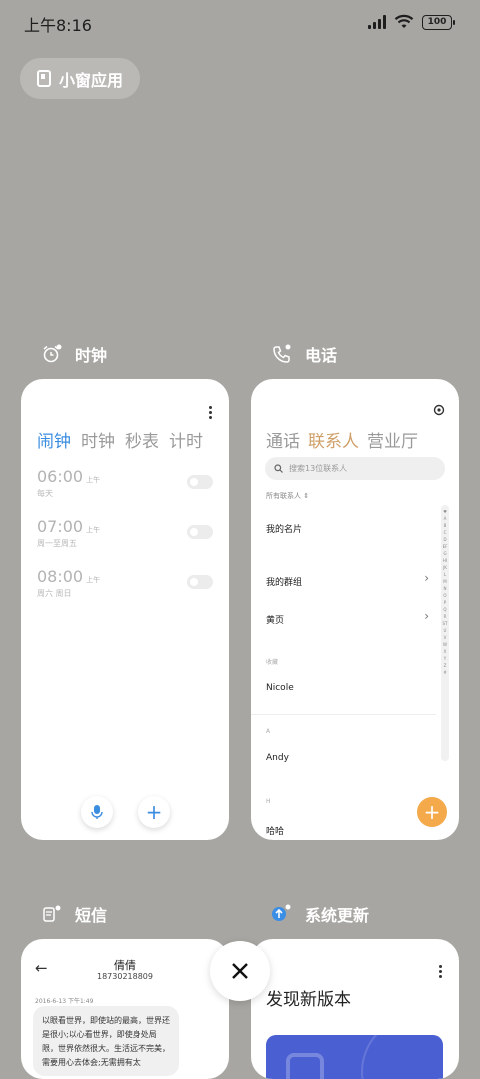  I want to click on section-header-h: H, so click(268, 801).